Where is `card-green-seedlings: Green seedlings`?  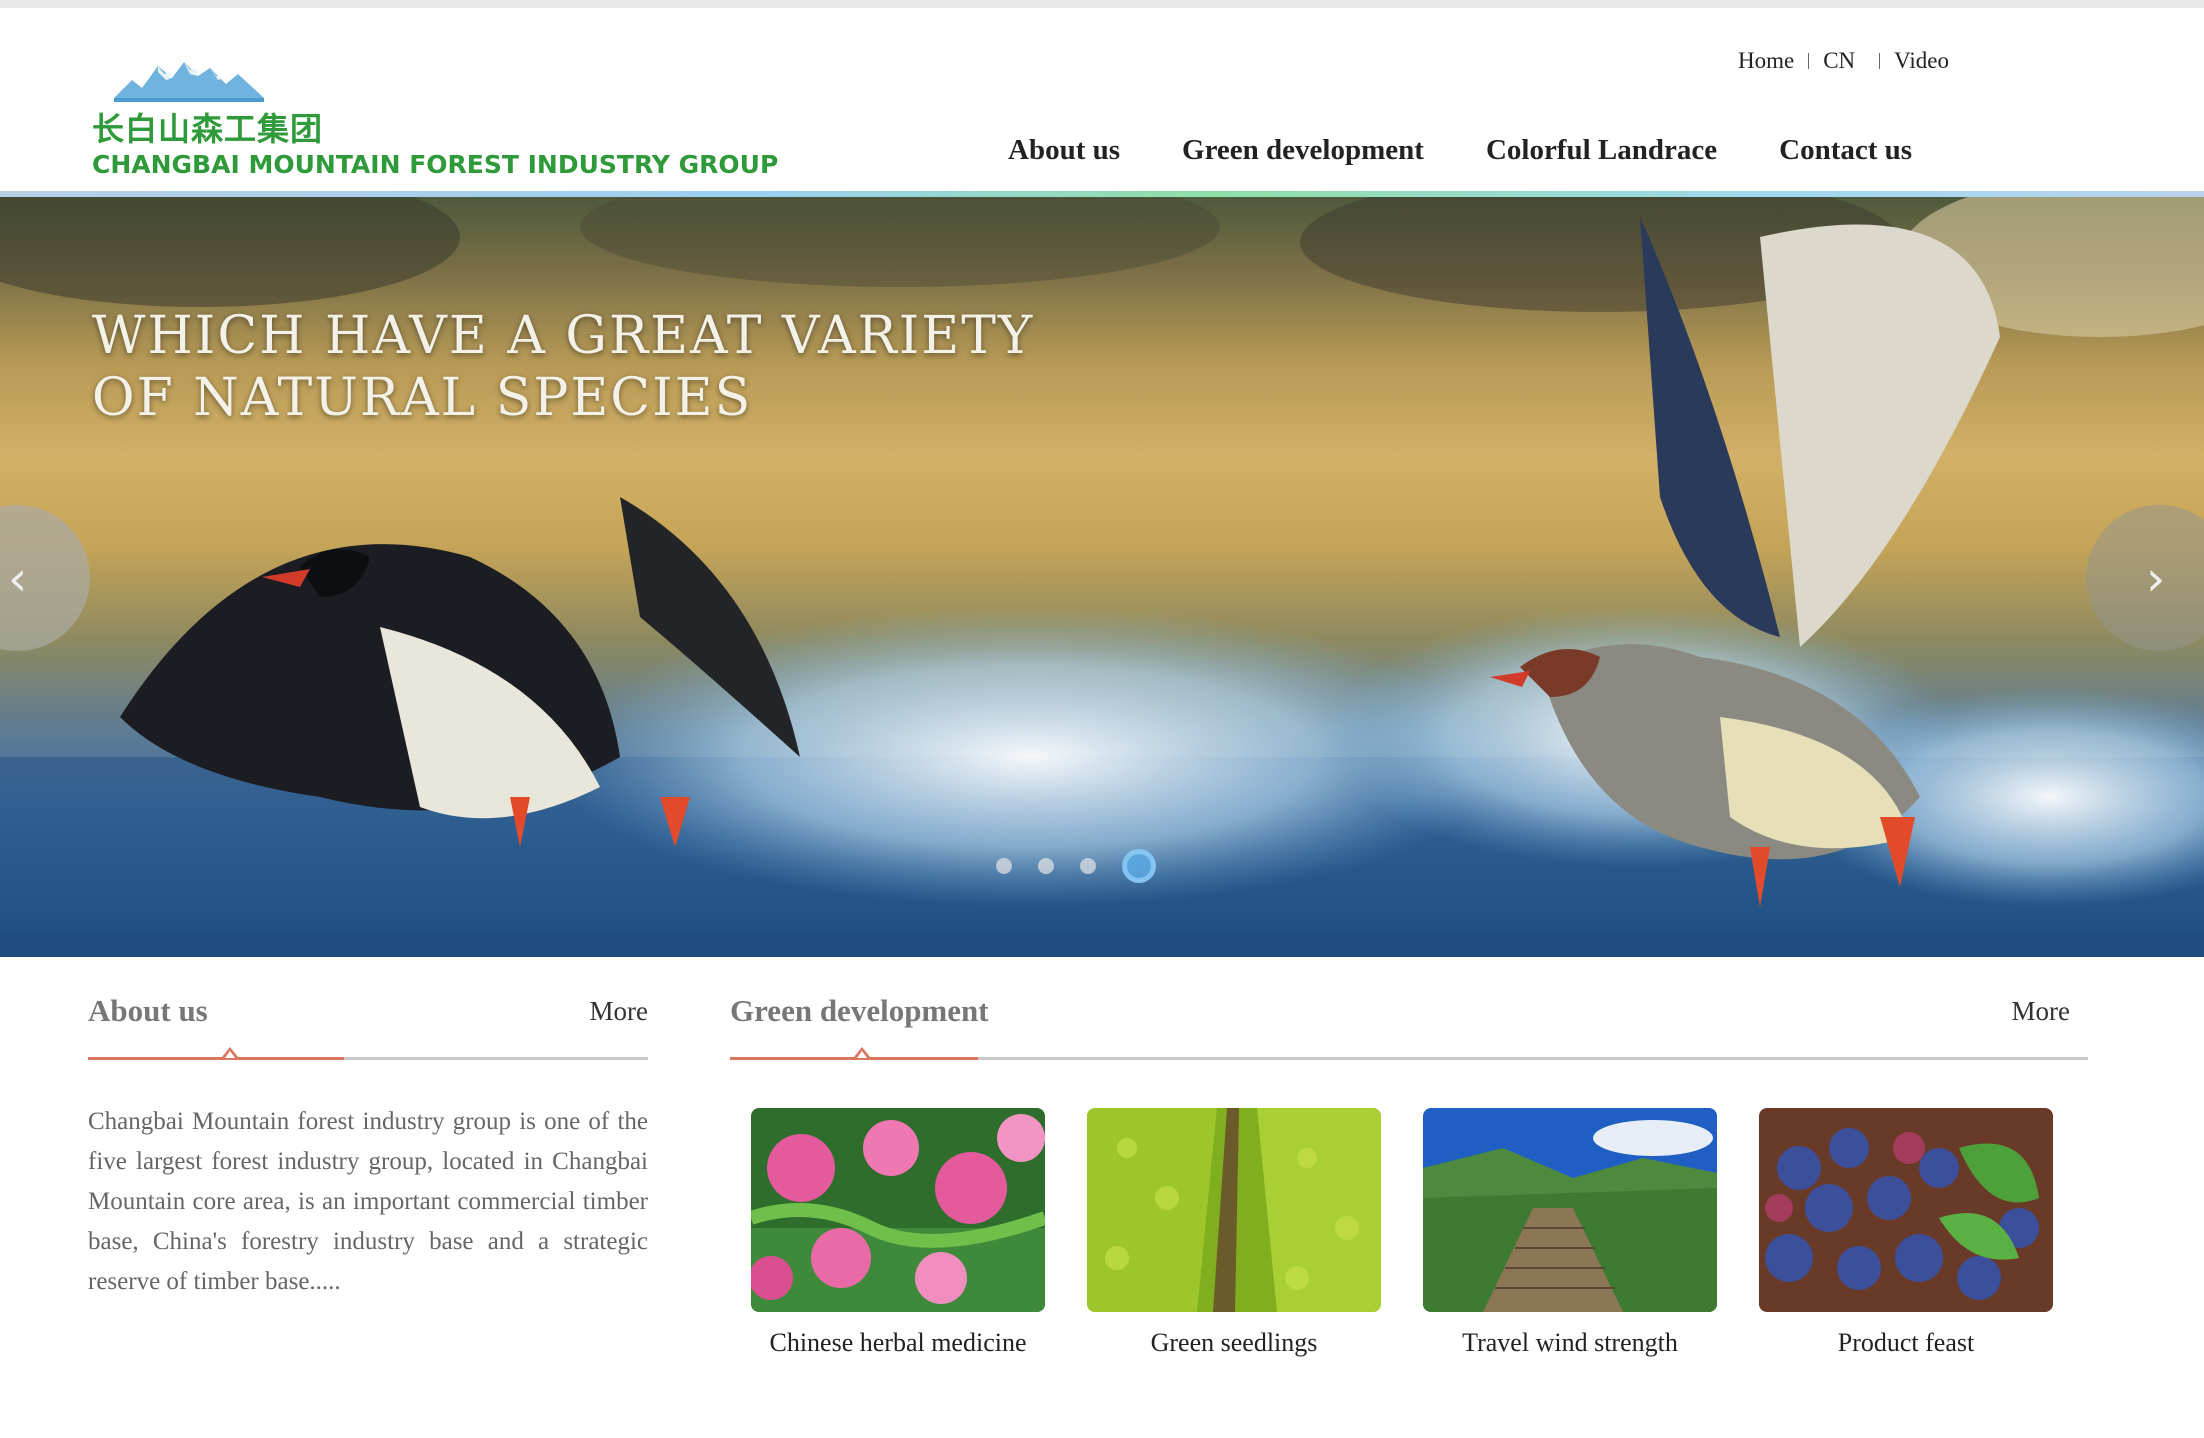 card-green-seedlings: Green seedlings is located at coordinates (1234, 1233).